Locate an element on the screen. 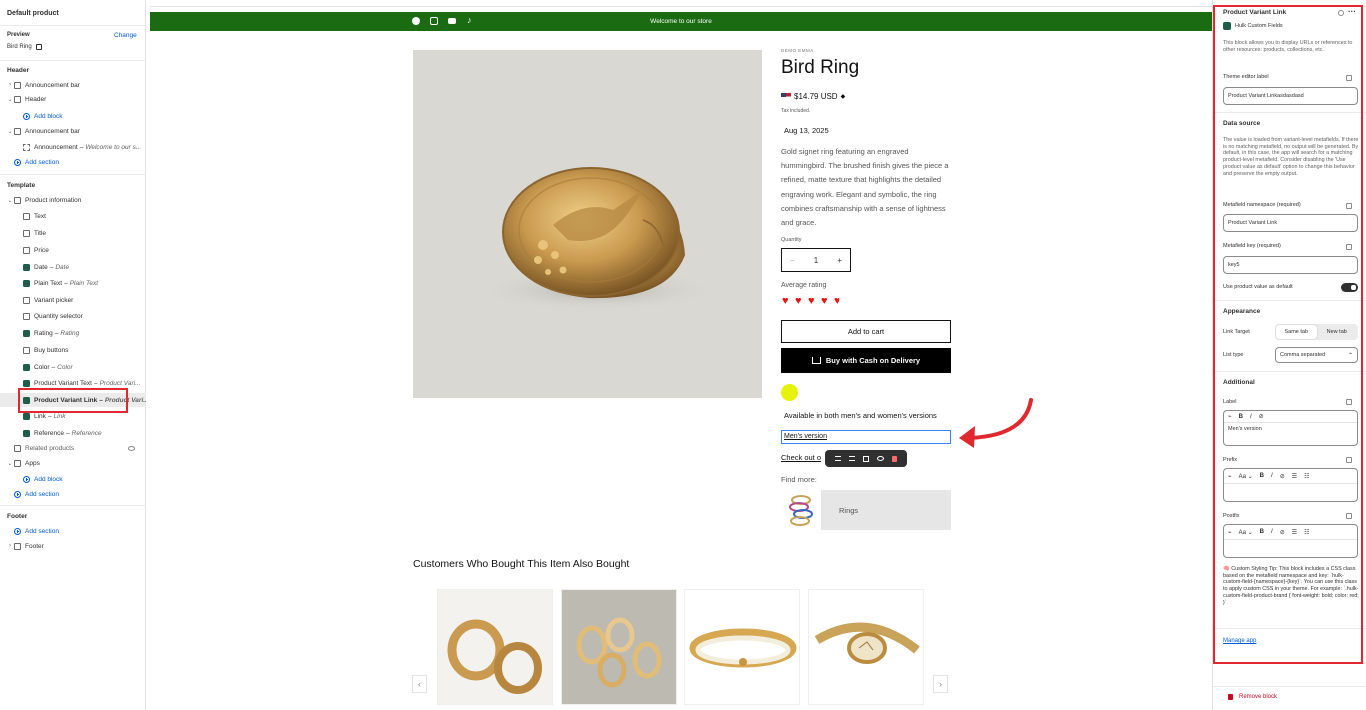 This screenshot has height=710, width=1366. instagram-icon is located at coordinates (434, 21).